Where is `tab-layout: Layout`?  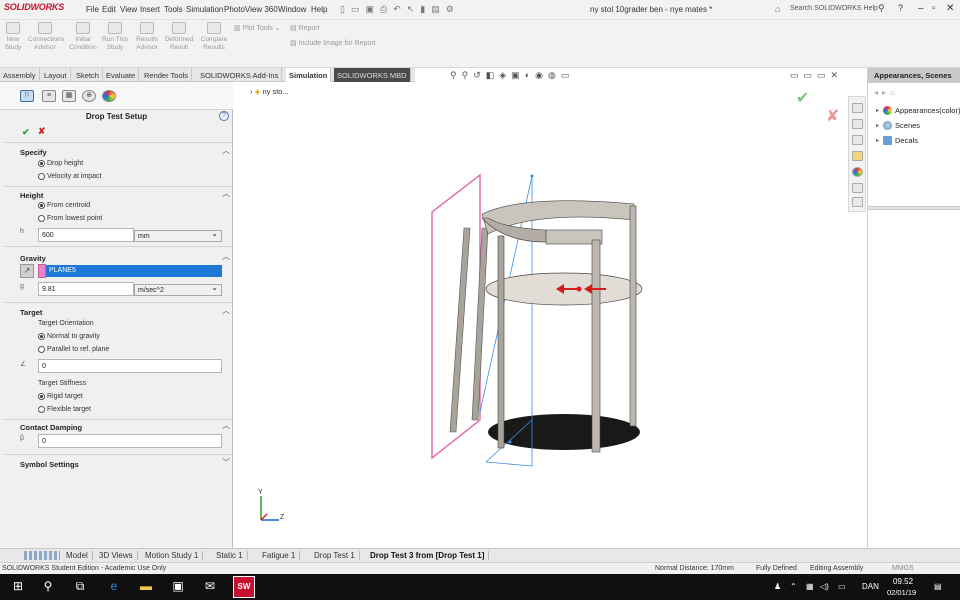
tab-layout: Layout is located at coordinates (56, 75).